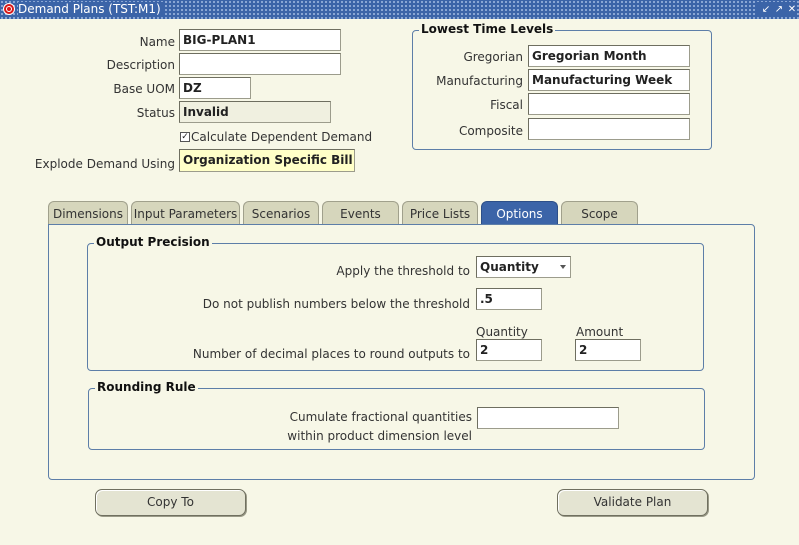 The image size is (799, 545). Describe the element at coordinates (379, 436) in the screenshot. I see `cumulate-label-line2: within product dimension level` at that location.